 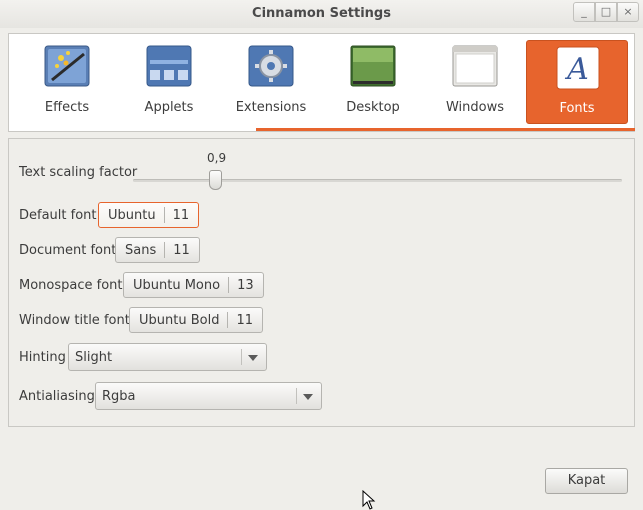 I want to click on applets-icon, so click(x=169, y=66).